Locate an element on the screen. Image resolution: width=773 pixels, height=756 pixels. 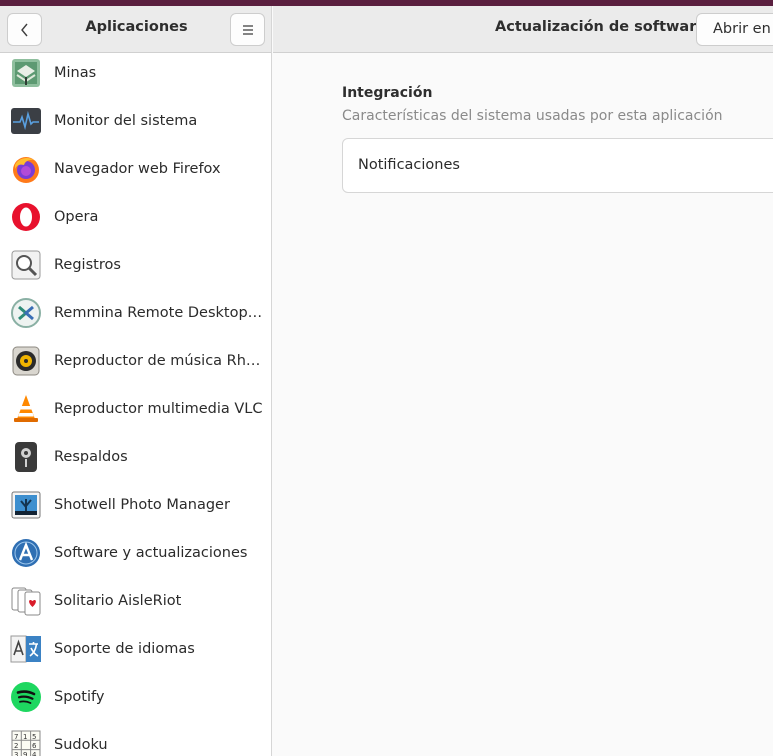
sudoku-icon: 7 1 5 2 6 3 9 4 is located at coordinates (26, 742).